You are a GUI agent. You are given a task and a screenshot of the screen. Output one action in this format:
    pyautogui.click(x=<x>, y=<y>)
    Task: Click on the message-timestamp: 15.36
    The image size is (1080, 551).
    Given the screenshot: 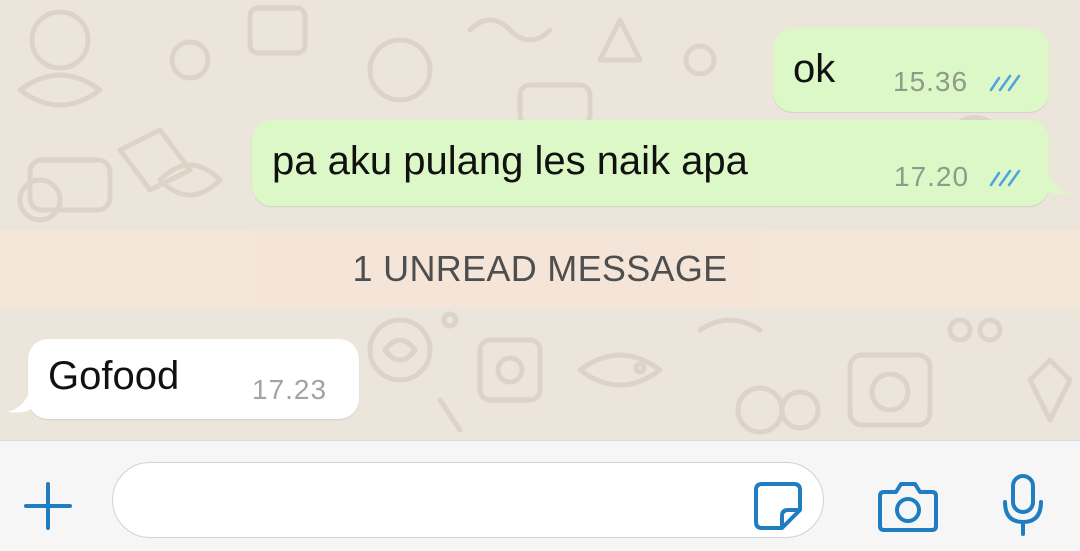 What is the action you would take?
    pyautogui.click(x=931, y=81)
    